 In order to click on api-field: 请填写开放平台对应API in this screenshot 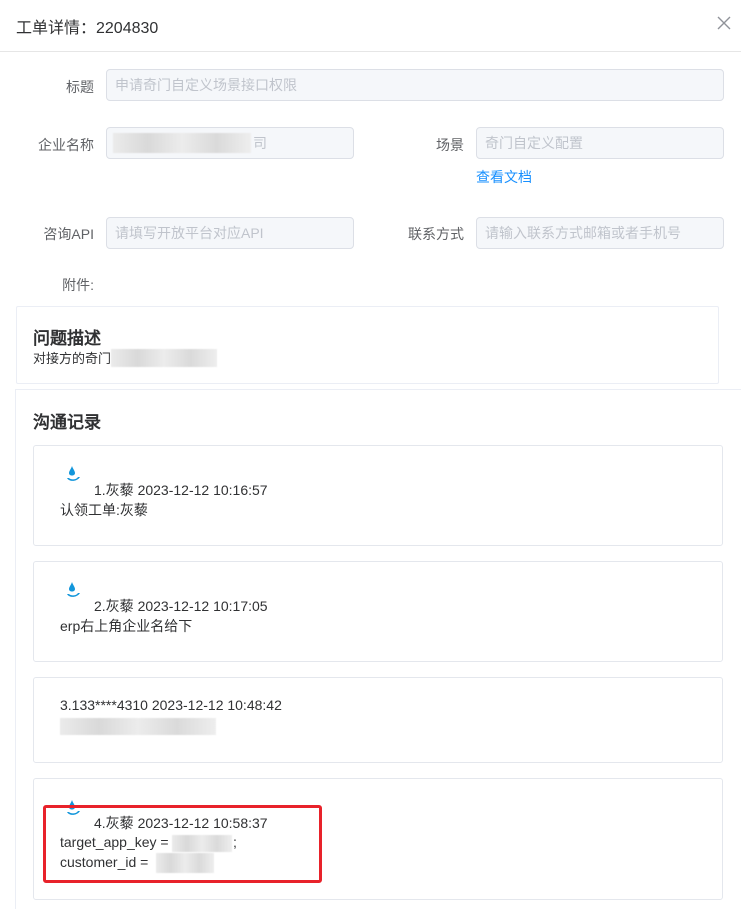, I will do `click(230, 233)`.